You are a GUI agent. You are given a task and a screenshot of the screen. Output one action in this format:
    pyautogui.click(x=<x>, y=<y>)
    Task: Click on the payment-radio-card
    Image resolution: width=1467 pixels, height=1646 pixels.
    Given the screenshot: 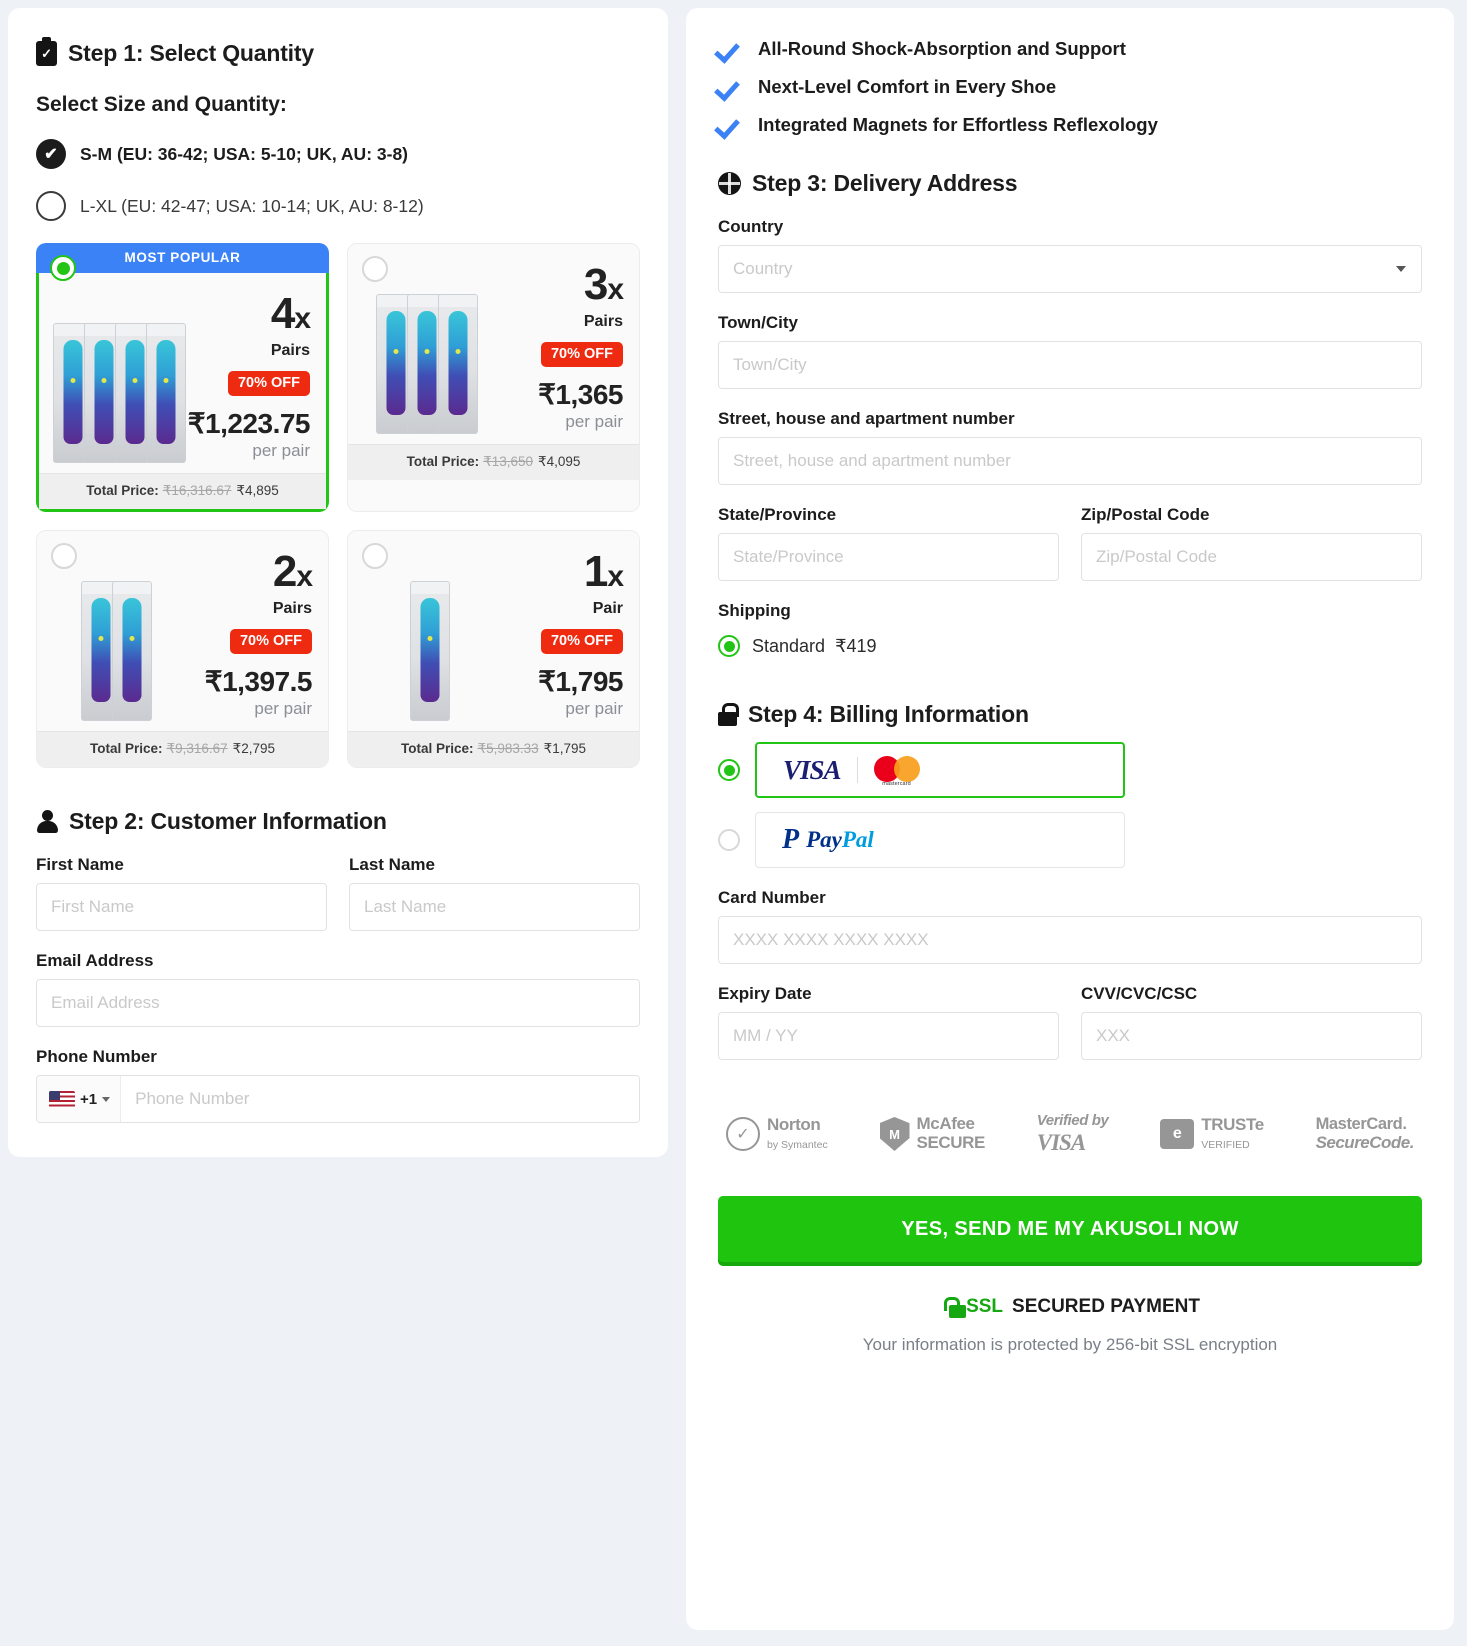 What is the action you would take?
    pyautogui.click(x=729, y=770)
    